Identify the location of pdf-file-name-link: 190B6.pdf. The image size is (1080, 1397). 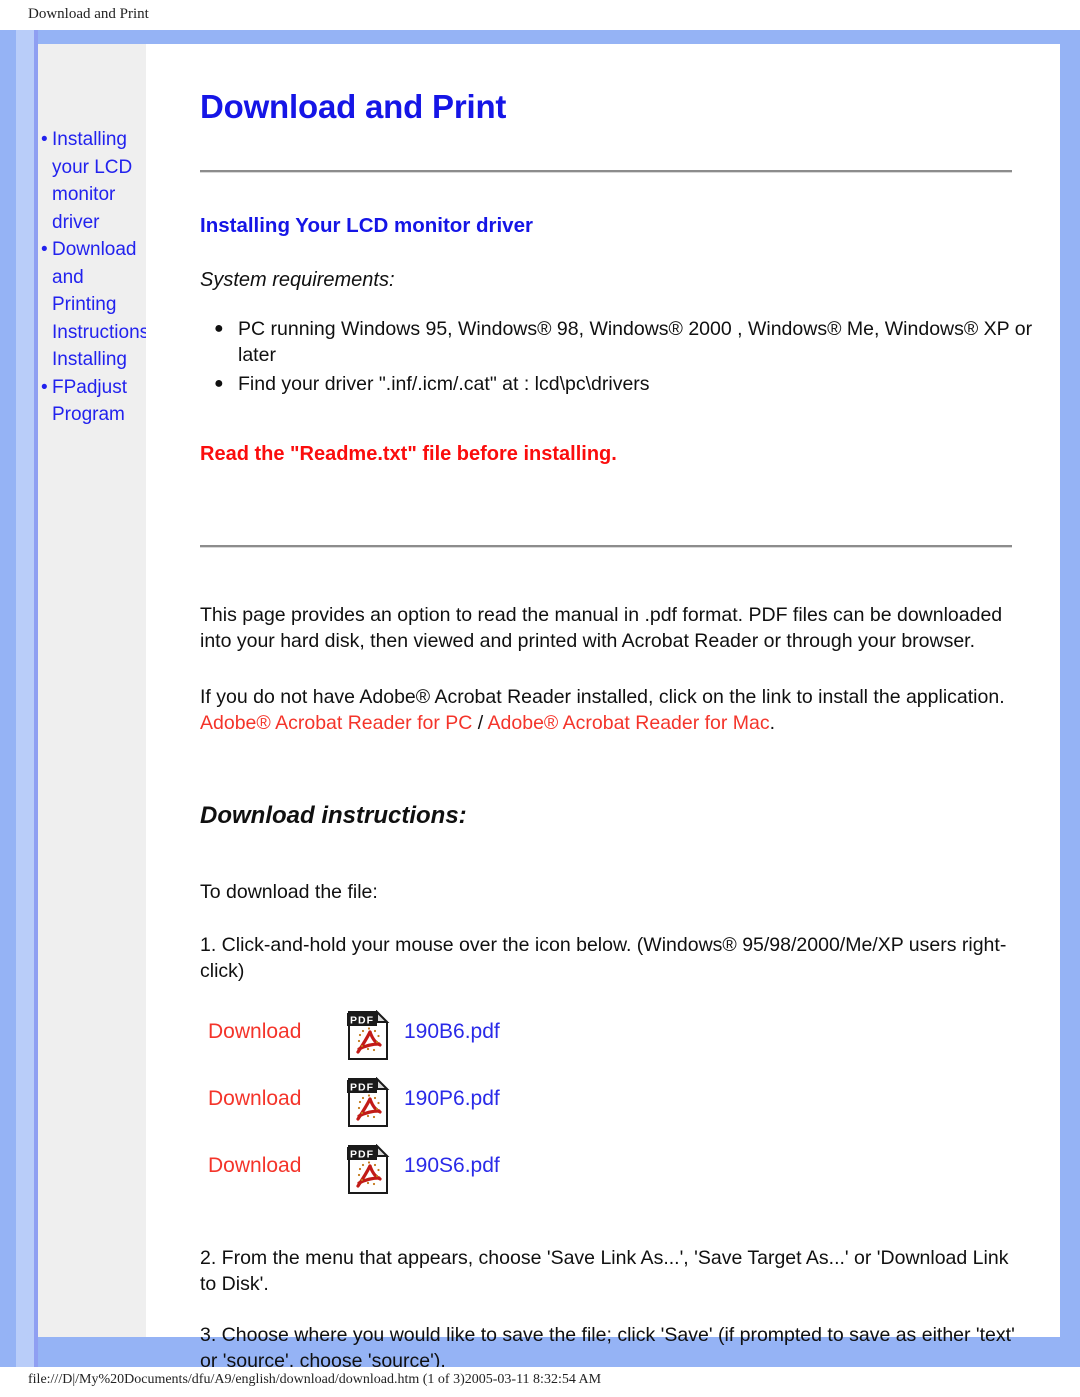
(452, 1032).